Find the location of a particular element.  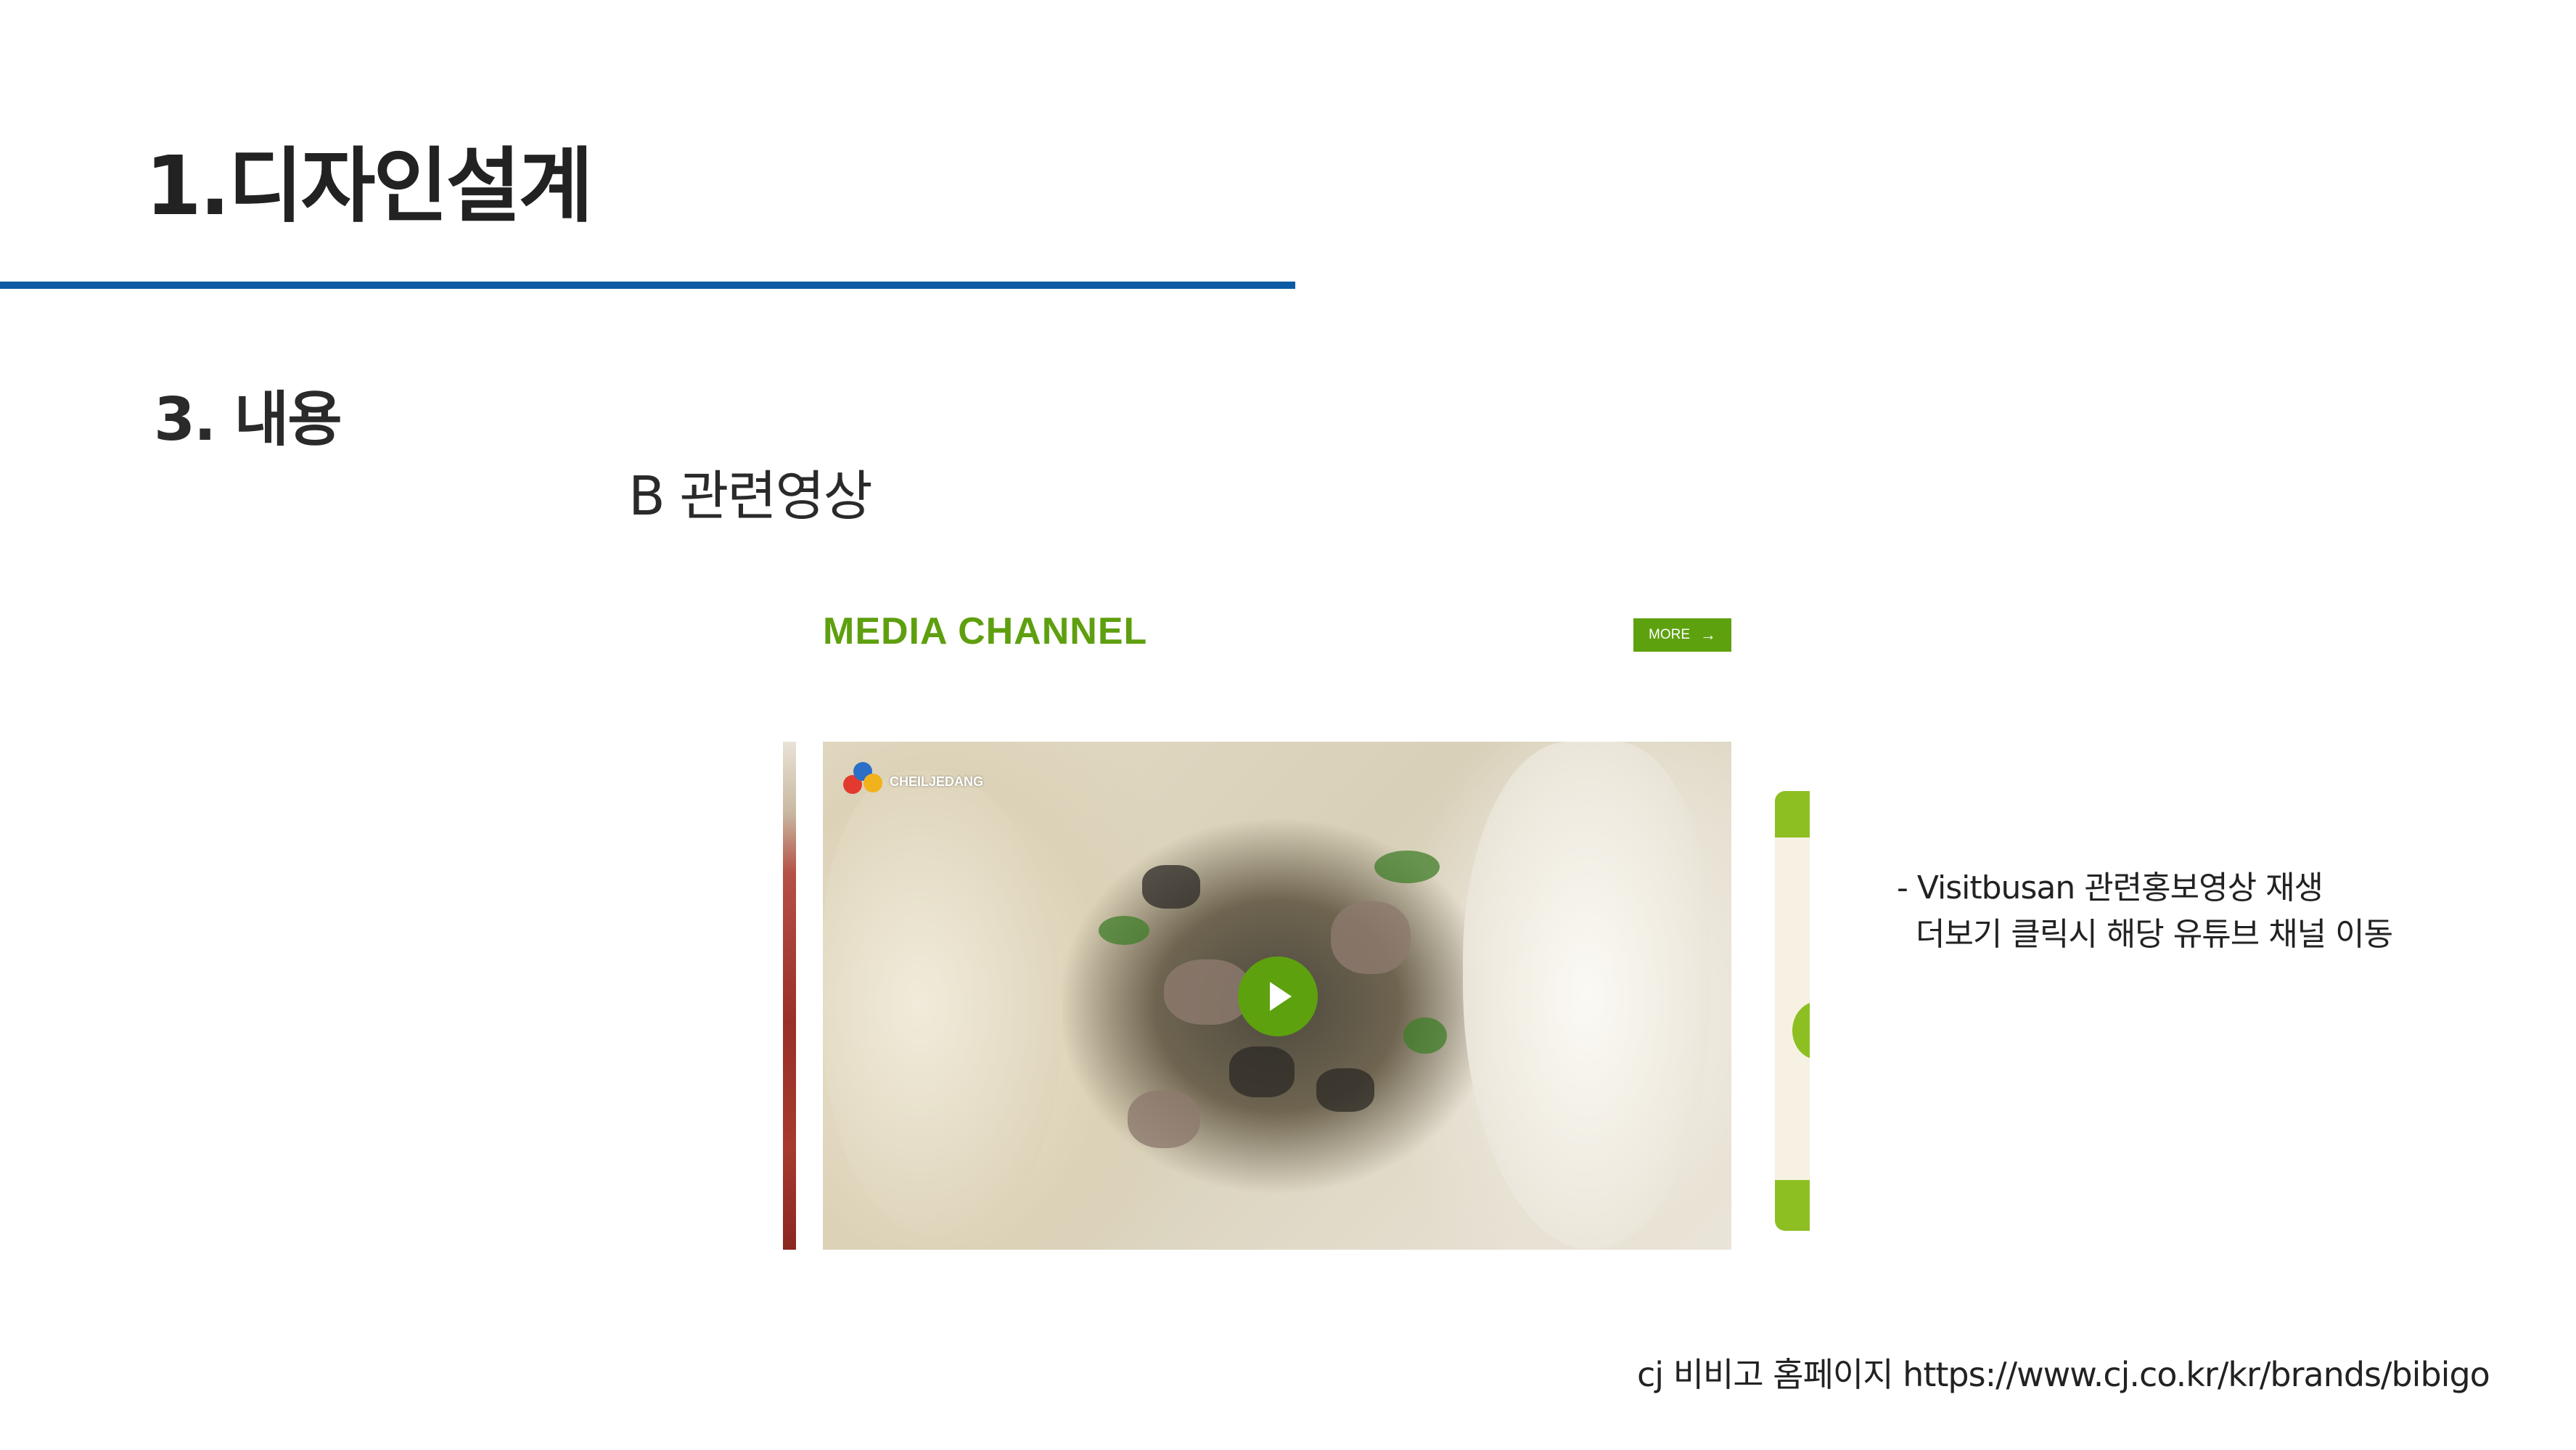

arrow-right-icon: → is located at coordinates (1708, 635).